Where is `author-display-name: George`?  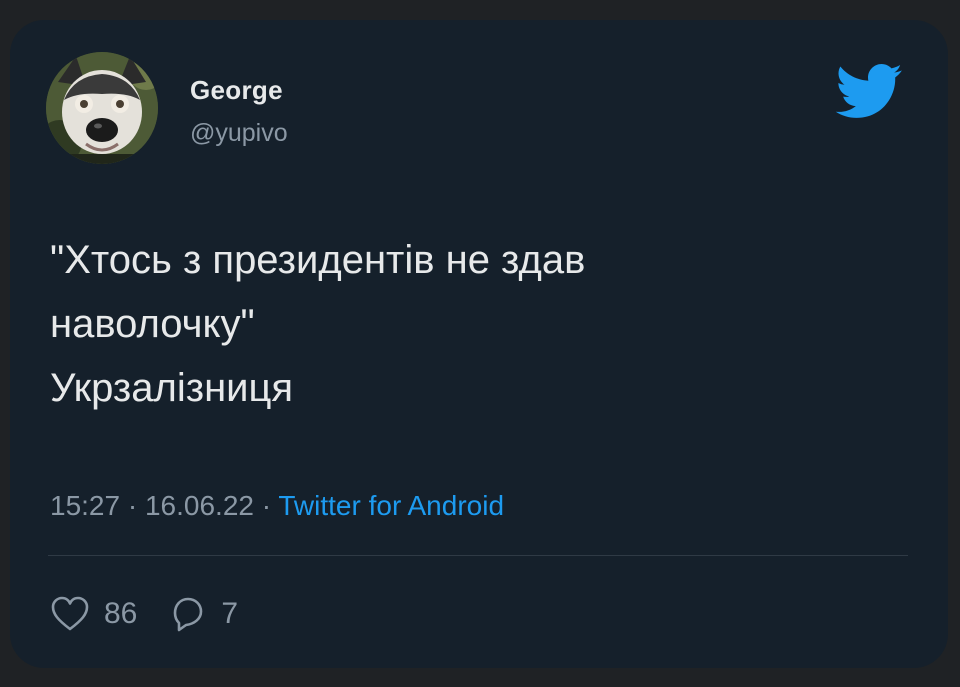
author-display-name: George is located at coordinates (236, 90).